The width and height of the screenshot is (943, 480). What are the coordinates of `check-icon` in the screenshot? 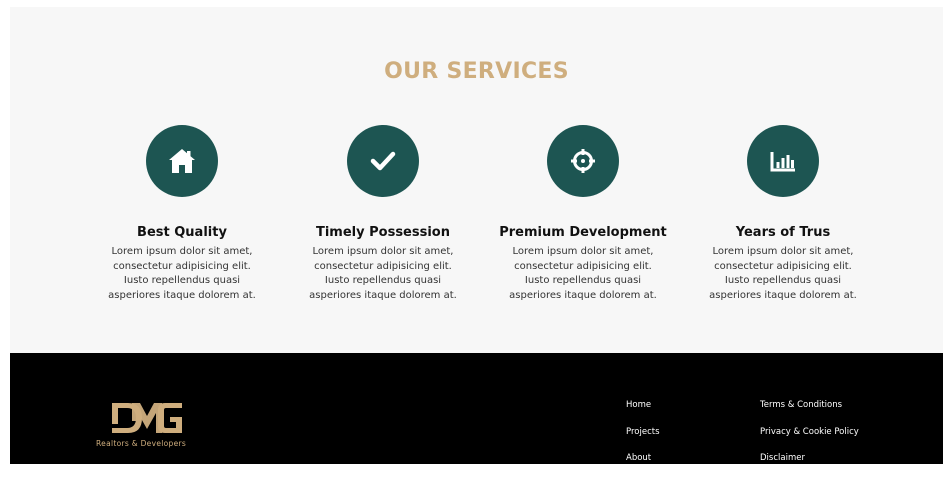 It's located at (383, 161).